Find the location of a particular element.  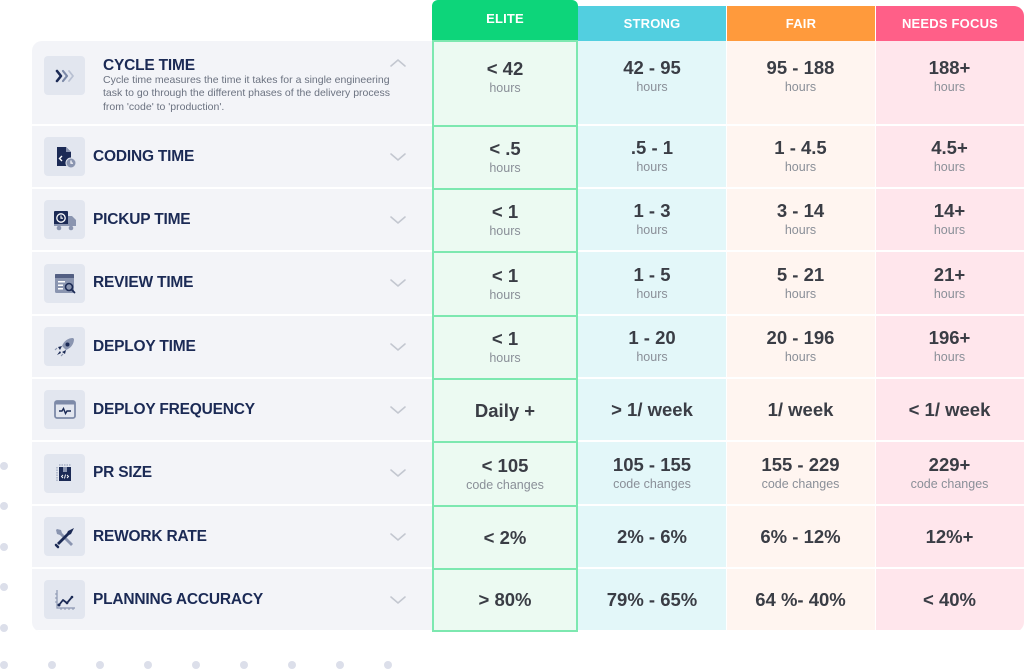

cell-value: 12%+ is located at coordinates (949, 536).